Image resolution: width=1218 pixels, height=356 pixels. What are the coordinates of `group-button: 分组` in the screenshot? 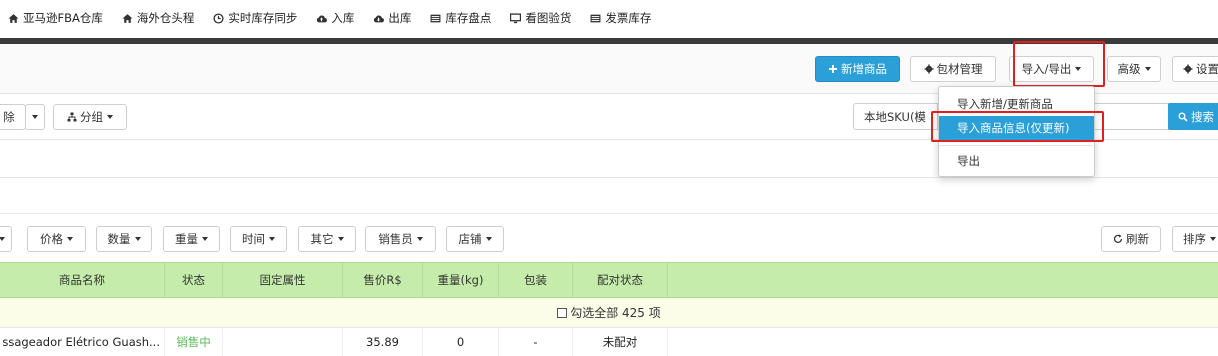 It's located at (90, 117).